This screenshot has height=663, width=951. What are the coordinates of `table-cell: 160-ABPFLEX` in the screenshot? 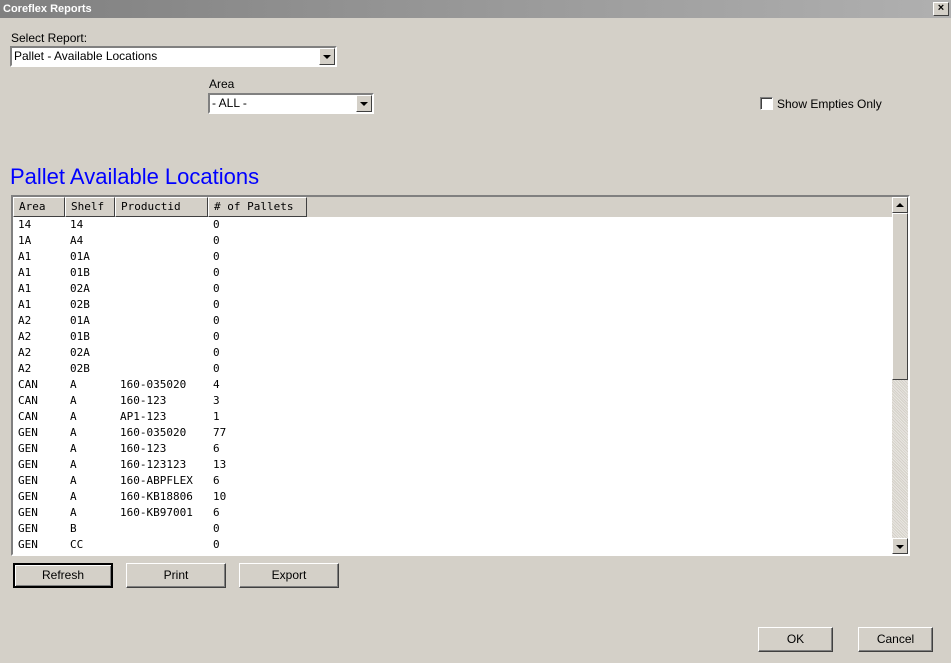 It's located at (156, 480).